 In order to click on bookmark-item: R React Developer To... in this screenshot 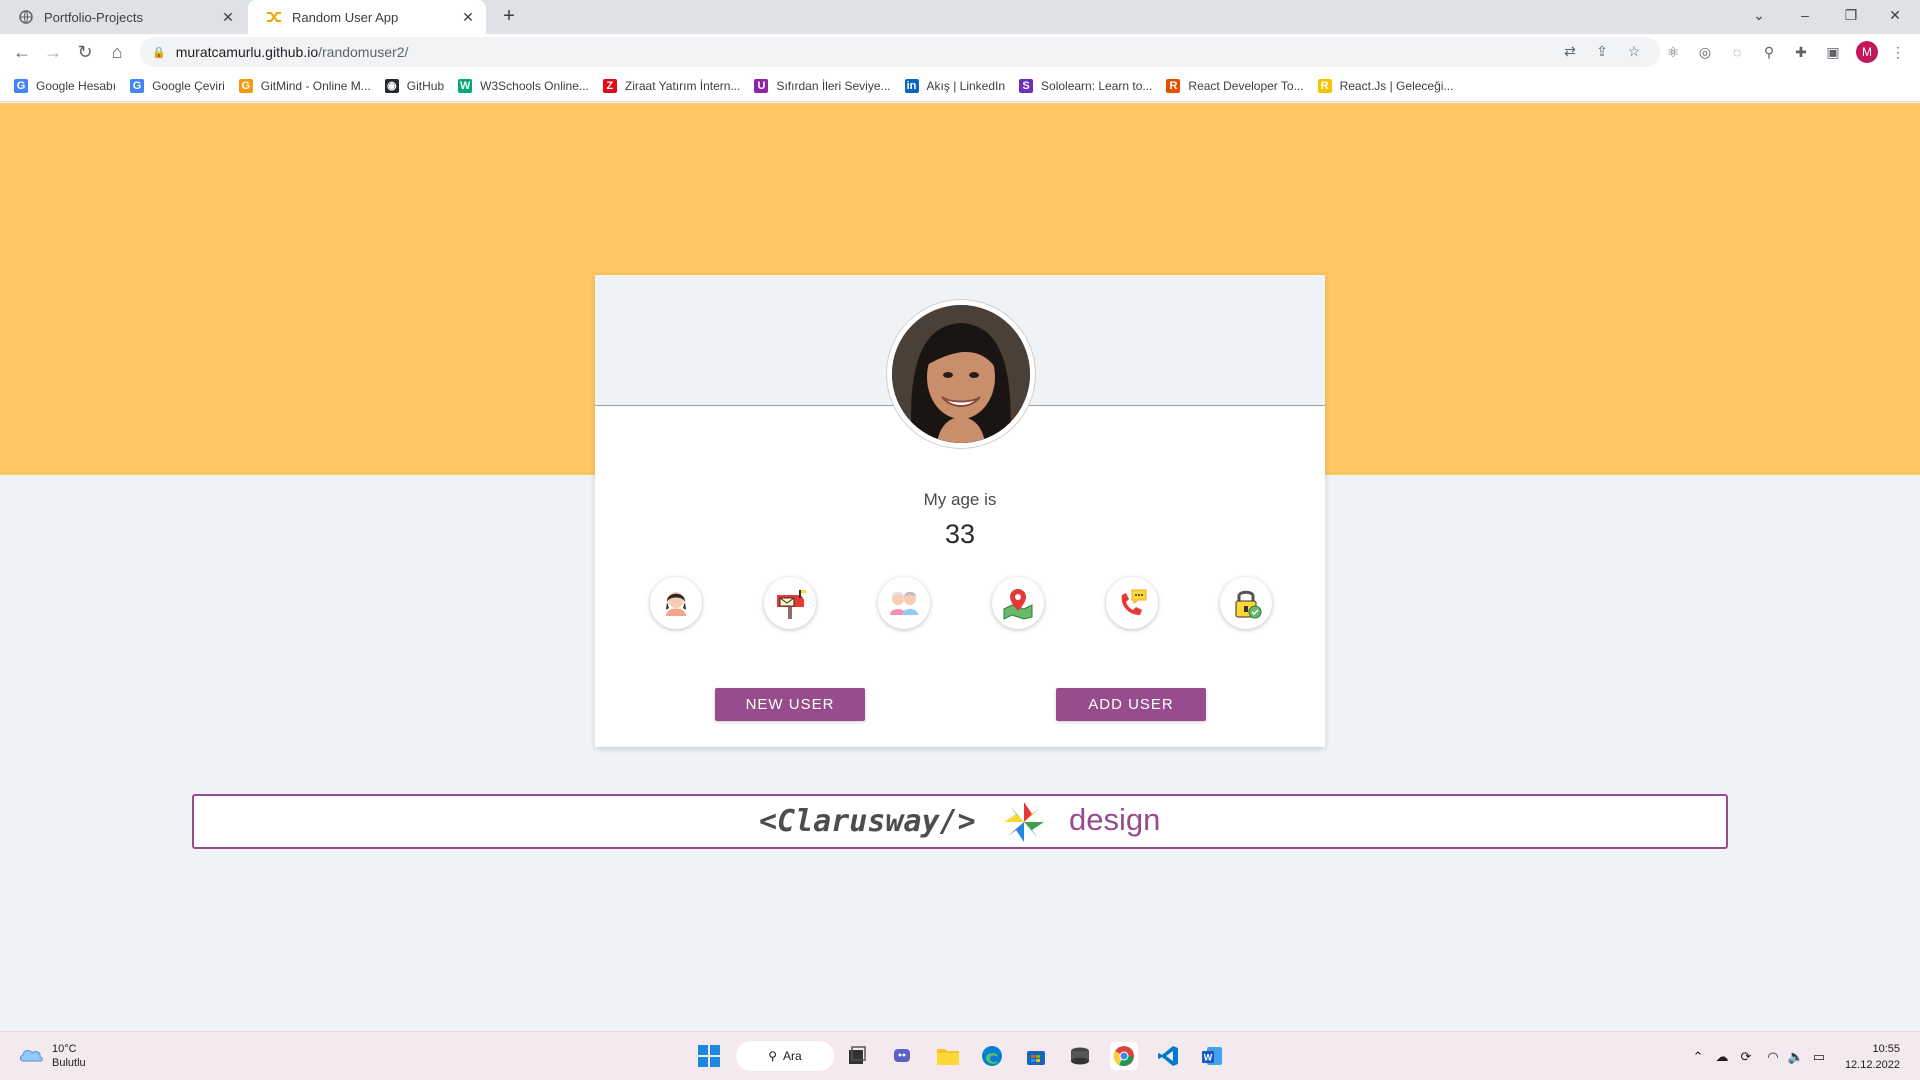, I will do `click(1235, 85)`.